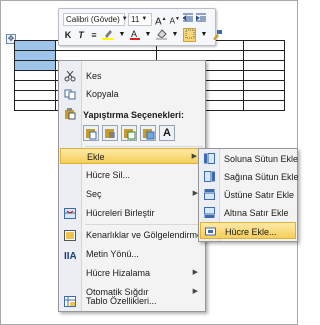 The image size is (320, 325). What do you see at coordinates (70, 94) in the screenshot?
I see `copy-icon` at bounding box center [70, 94].